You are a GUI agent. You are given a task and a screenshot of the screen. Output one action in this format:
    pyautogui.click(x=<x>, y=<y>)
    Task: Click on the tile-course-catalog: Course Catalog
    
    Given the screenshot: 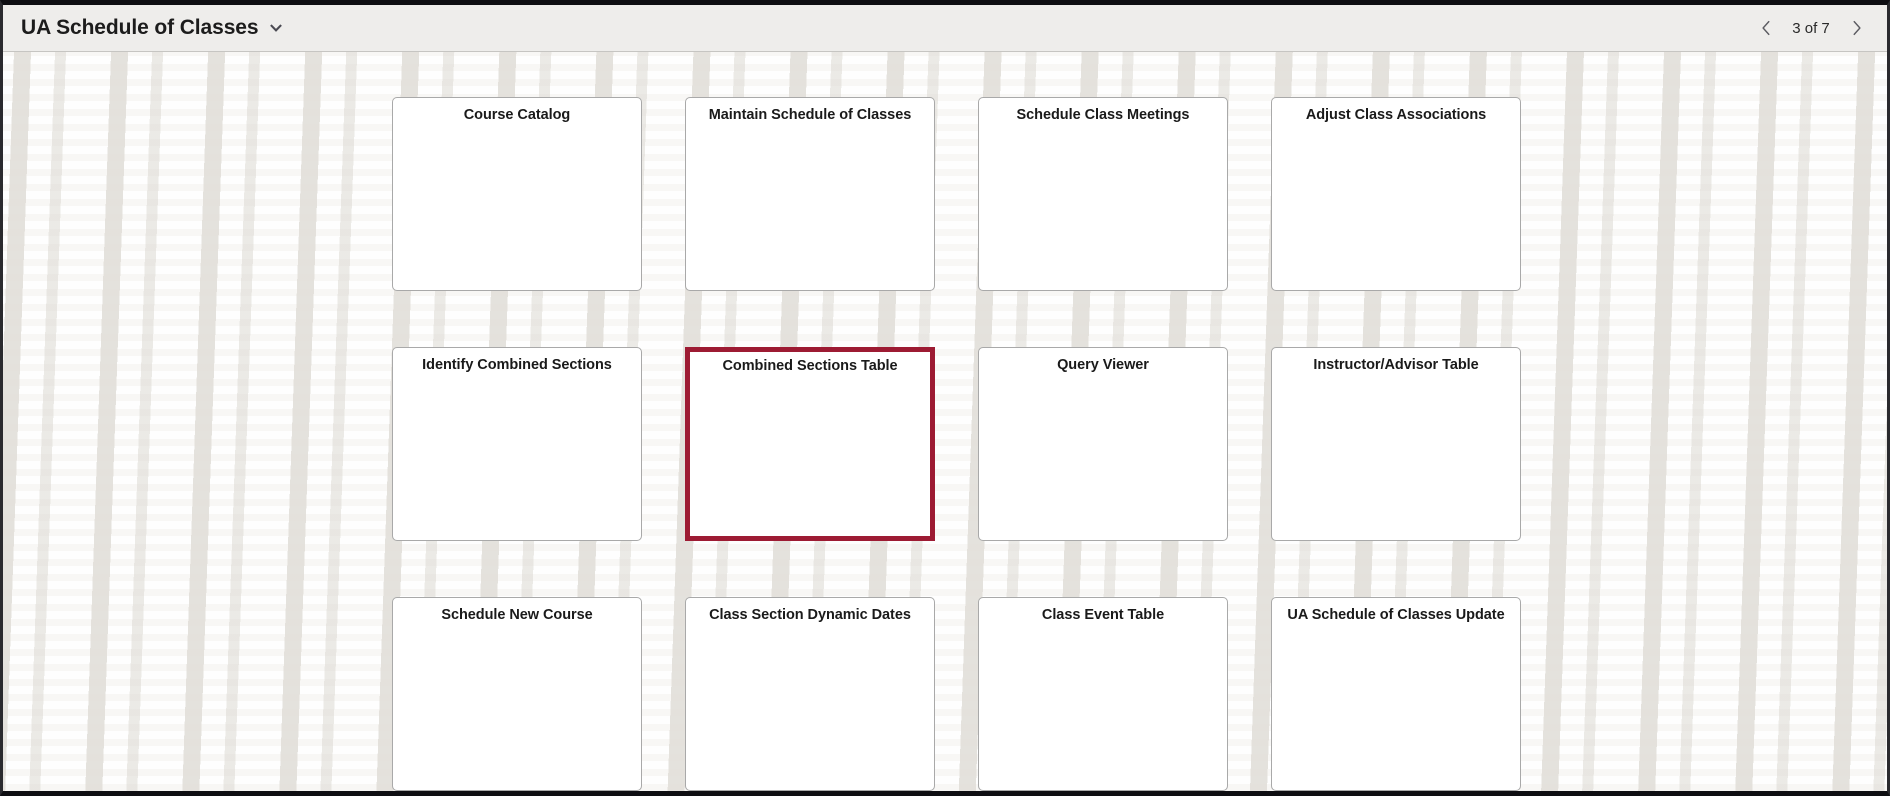 What is the action you would take?
    pyautogui.click(x=517, y=194)
    